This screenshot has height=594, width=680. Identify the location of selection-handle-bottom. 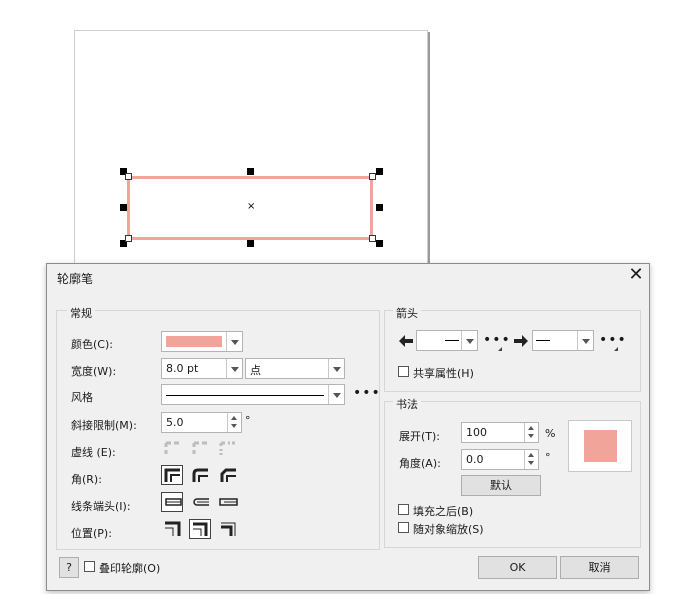
(250, 243).